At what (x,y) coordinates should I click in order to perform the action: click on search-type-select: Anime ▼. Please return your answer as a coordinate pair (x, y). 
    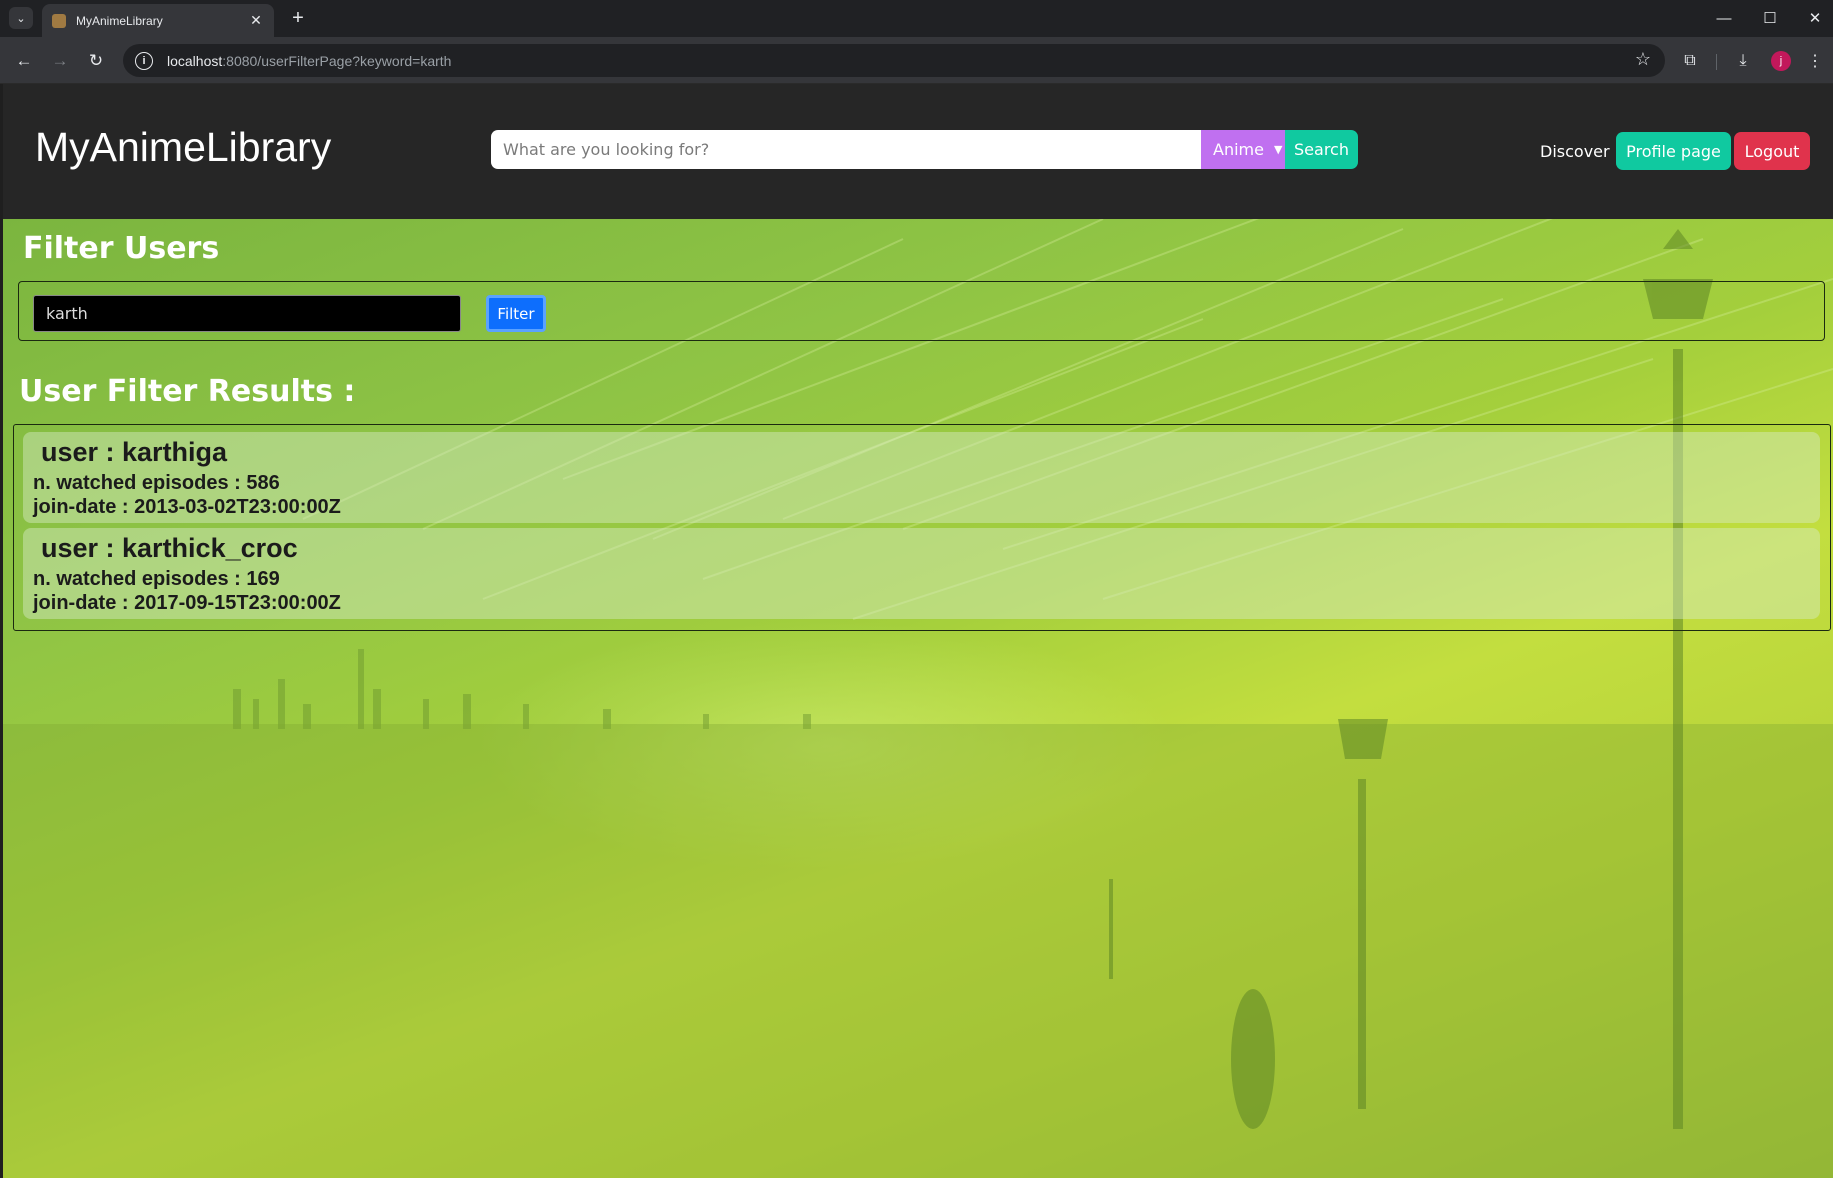
    Looking at the image, I should click on (1243, 149).